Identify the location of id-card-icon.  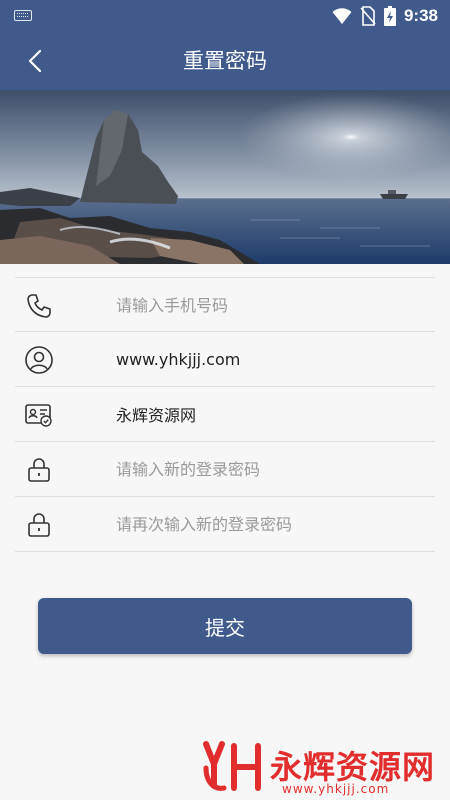
(39, 415).